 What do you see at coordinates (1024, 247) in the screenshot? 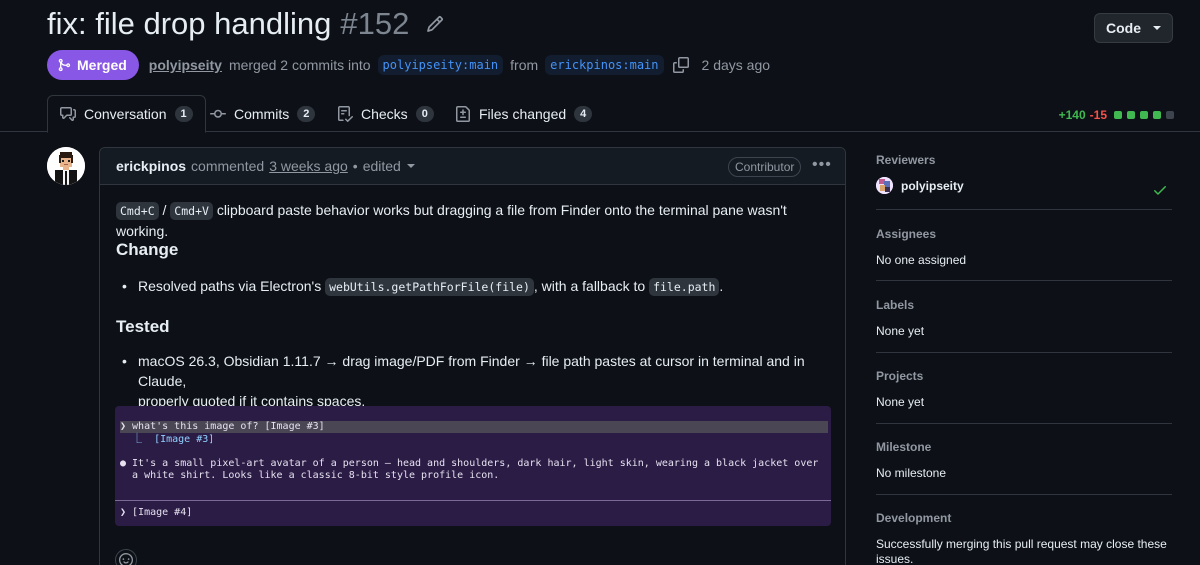
I see `sidebar-assignees: Assignees No one assigned` at bounding box center [1024, 247].